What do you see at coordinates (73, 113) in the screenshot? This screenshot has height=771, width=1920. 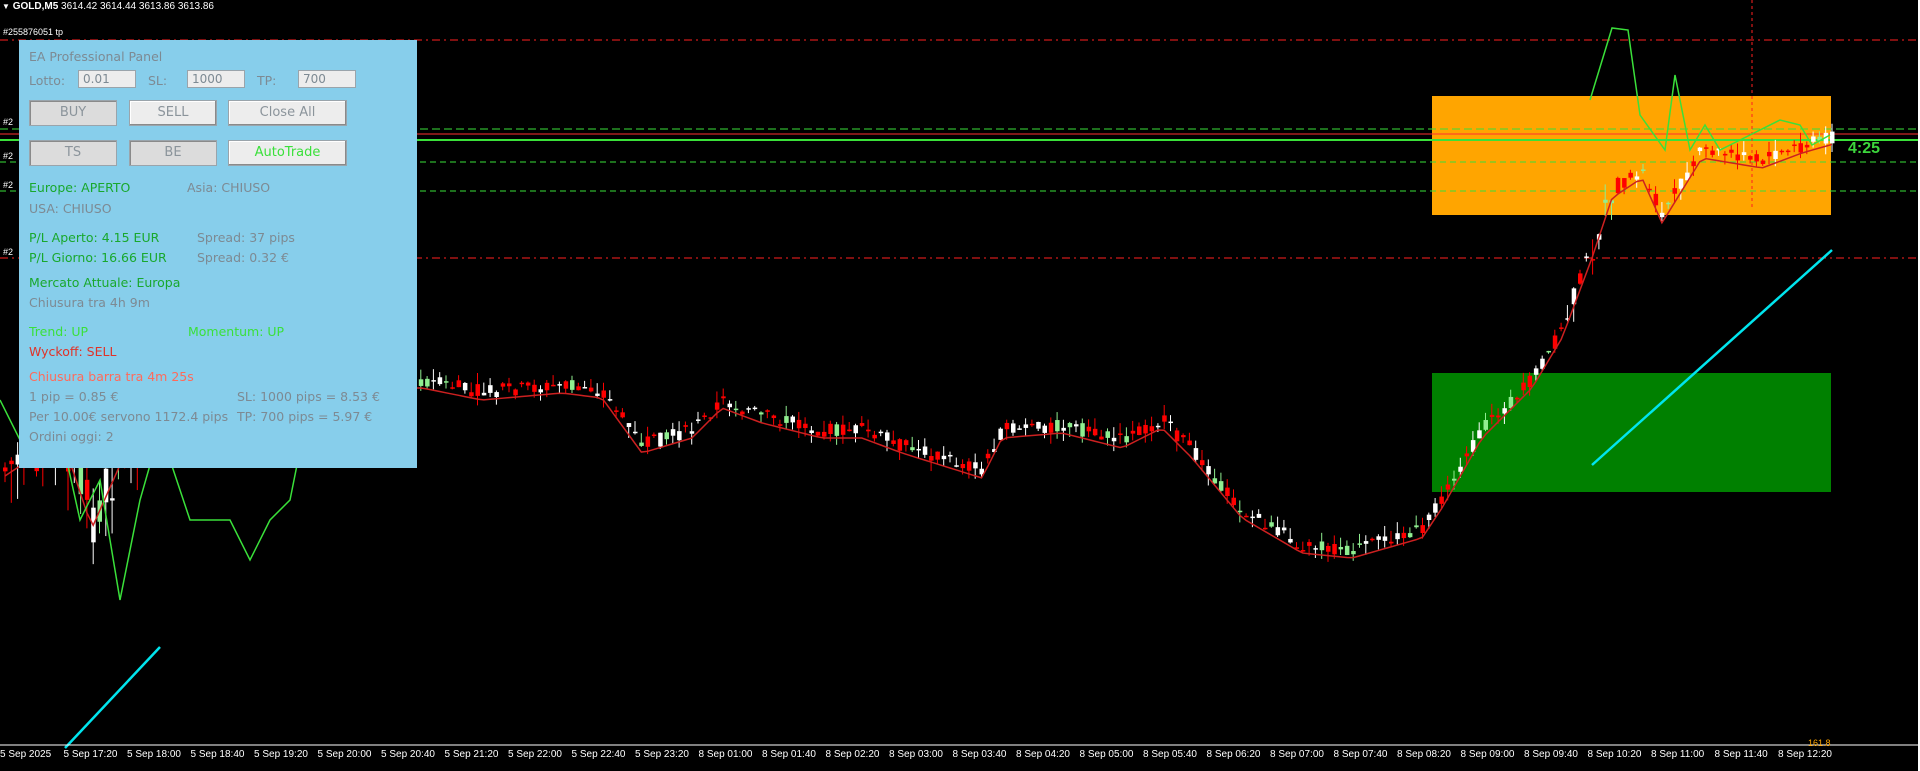 I see `buy-button: BUY` at bounding box center [73, 113].